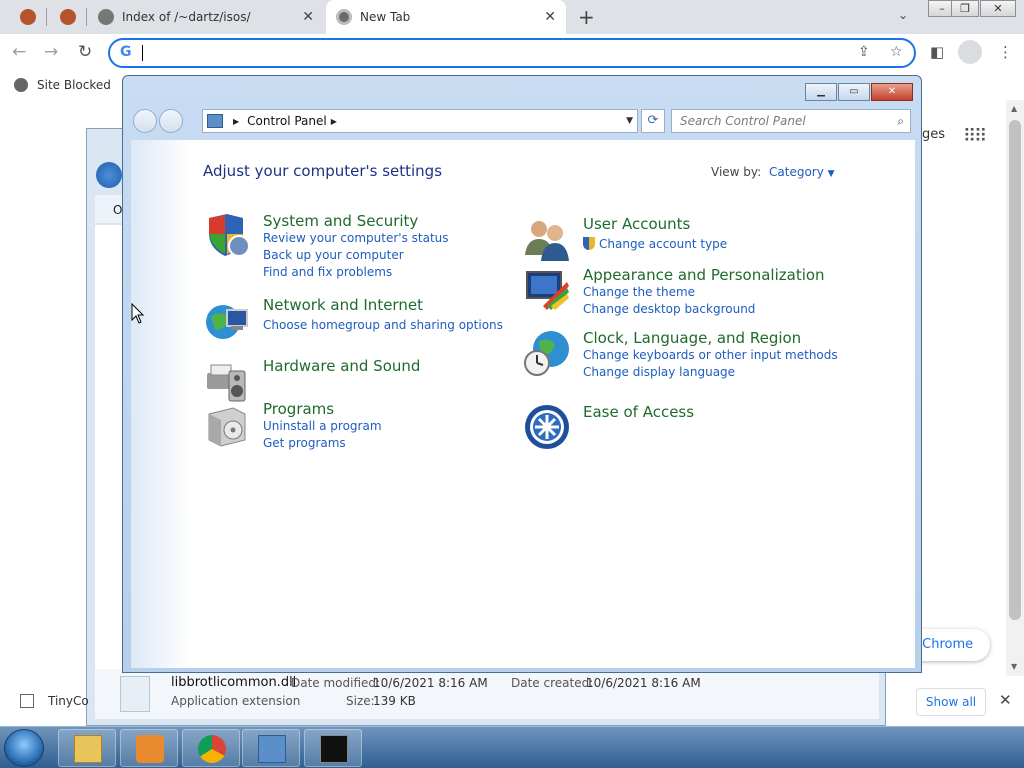 The image size is (1024, 768). What do you see at coordinates (226, 383) in the screenshot?
I see `printer-speaker-icon` at bounding box center [226, 383].